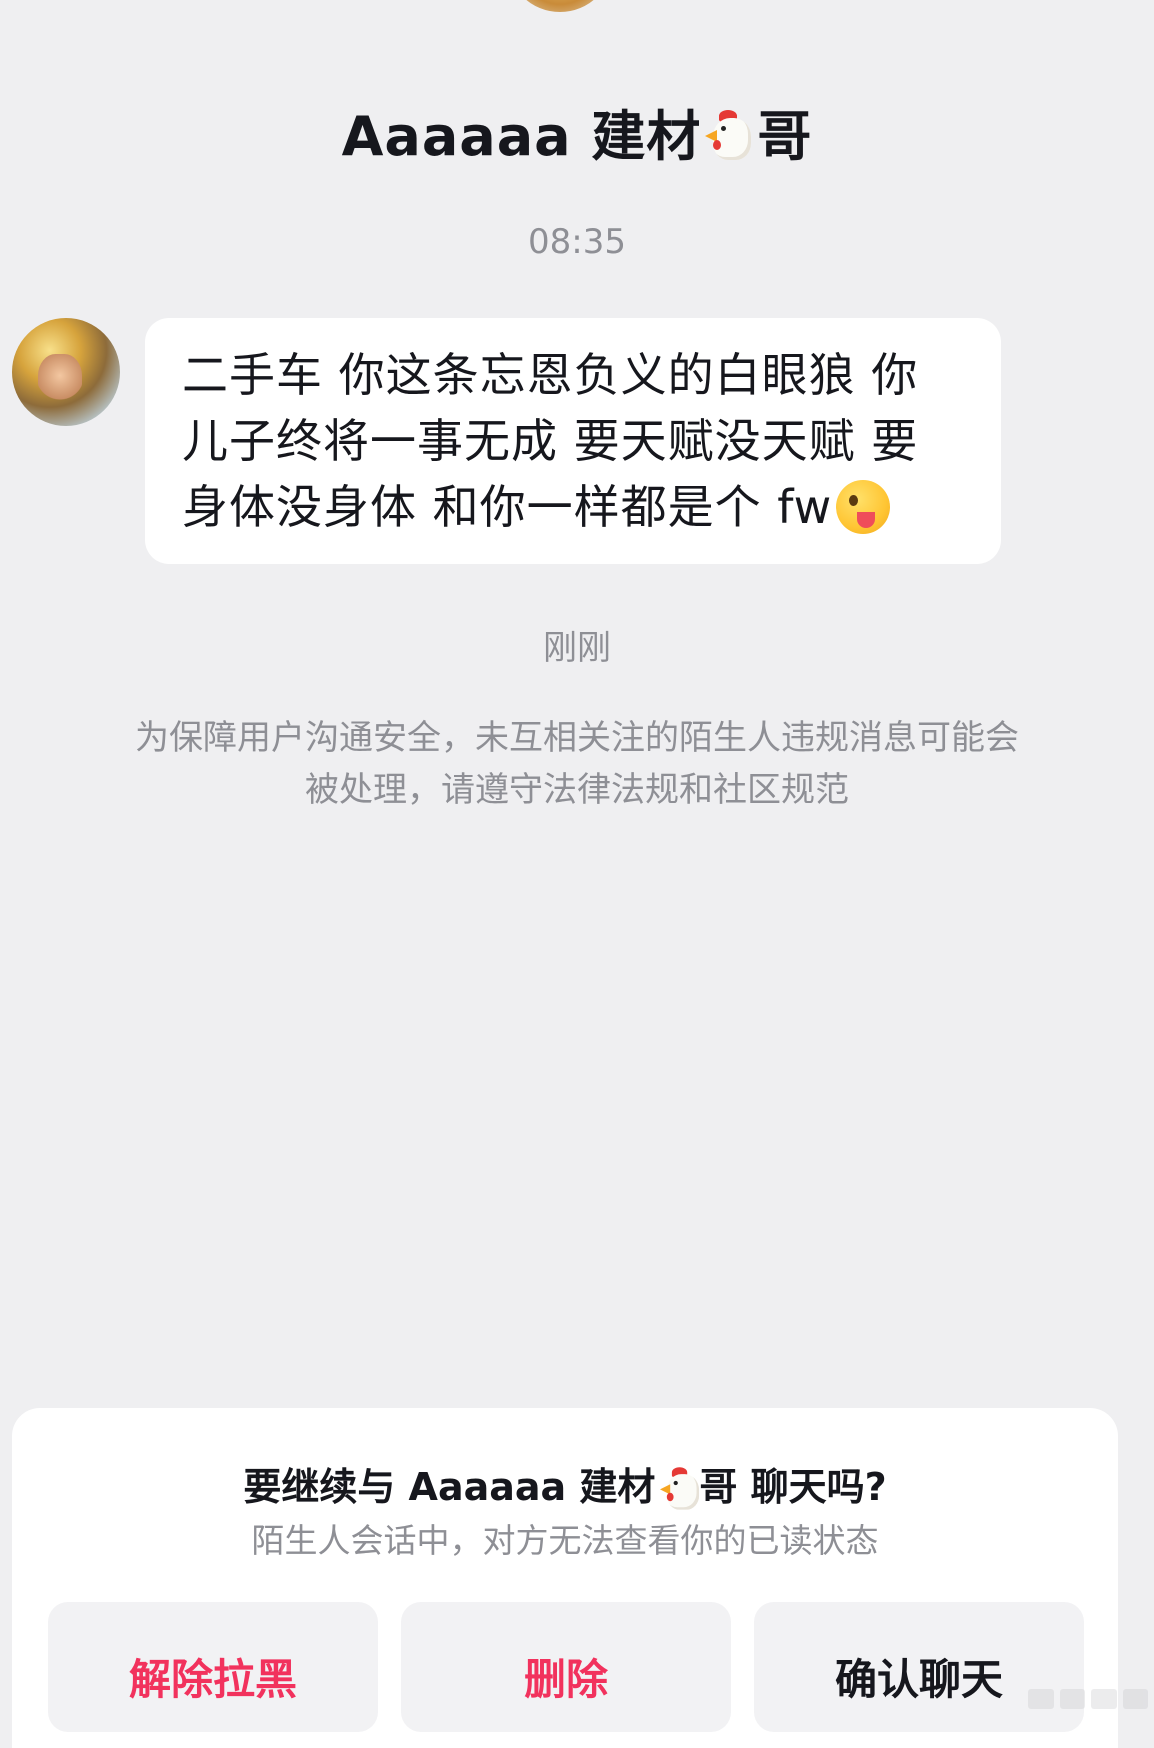 The image size is (1154, 1748). What do you see at coordinates (793, 1487) in the screenshot?
I see `question-suffix: 哥 聊天吗?` at bounding box center [793, 1487].